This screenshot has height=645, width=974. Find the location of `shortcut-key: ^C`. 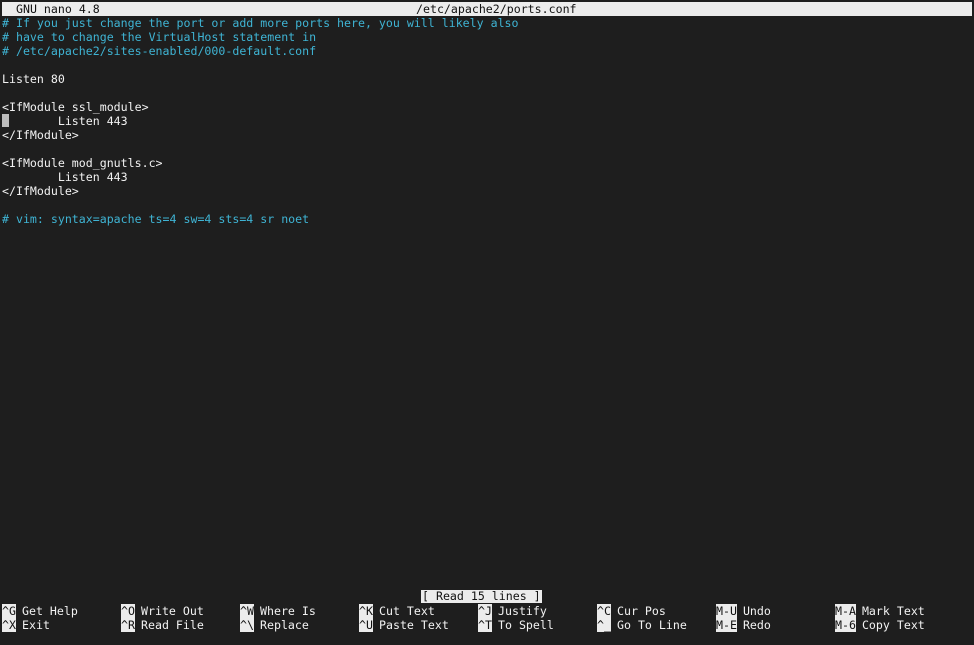

shortcut-key: ^C is located at coordinates (604, 611).